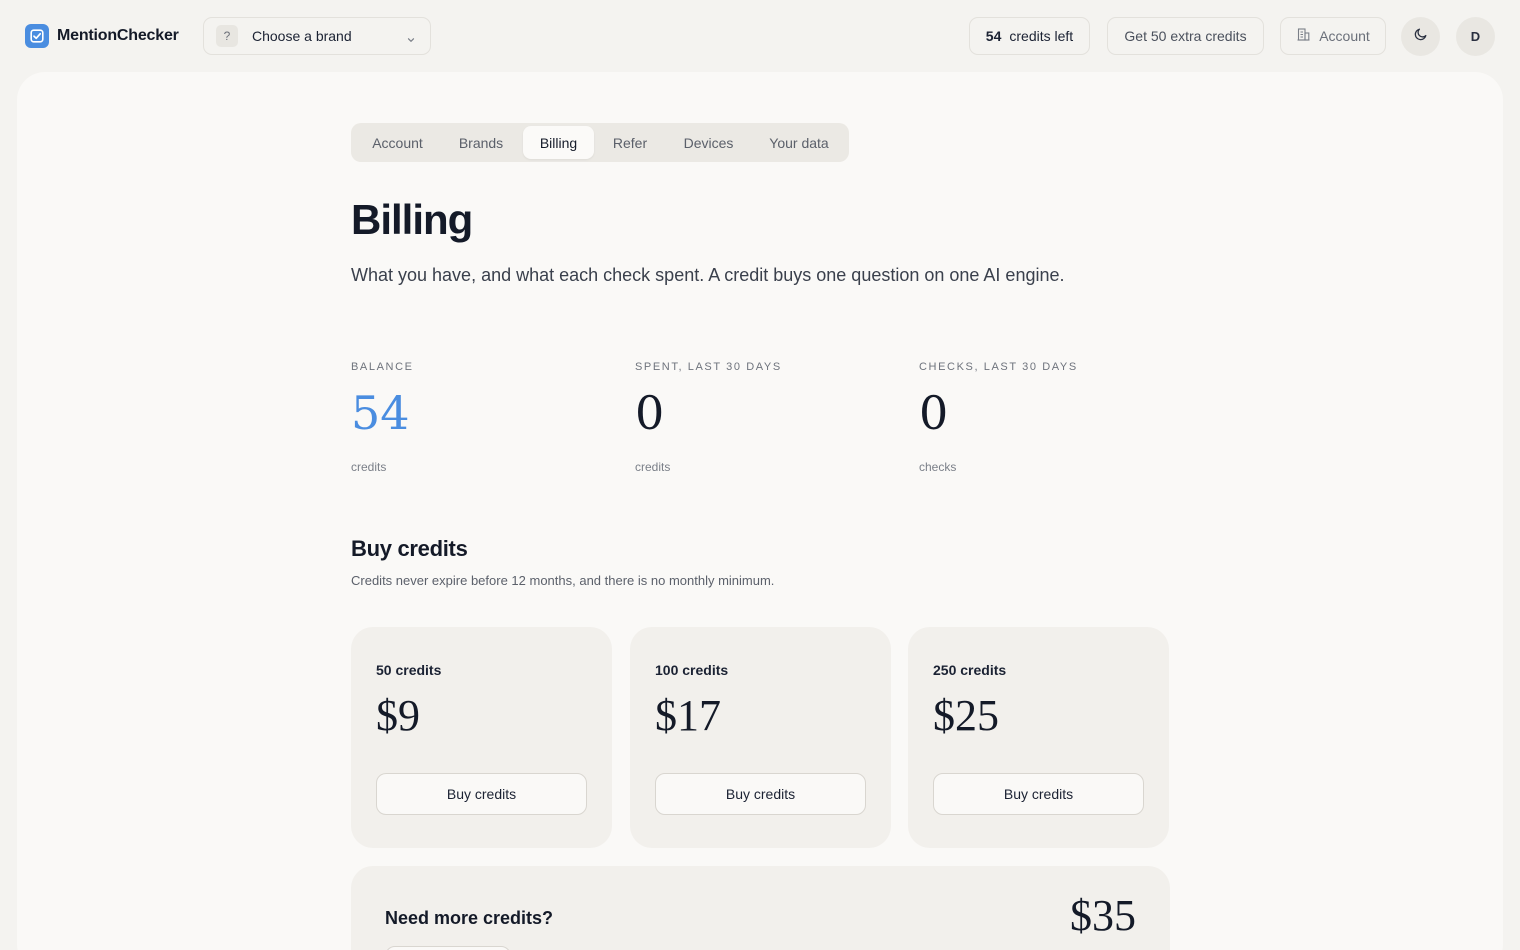 This screenshot has height=950, width=1520. What do you see at coordinates (412, 219) in the screenshot?
I see `page-title: Billing` at bounding box center [412, 219].